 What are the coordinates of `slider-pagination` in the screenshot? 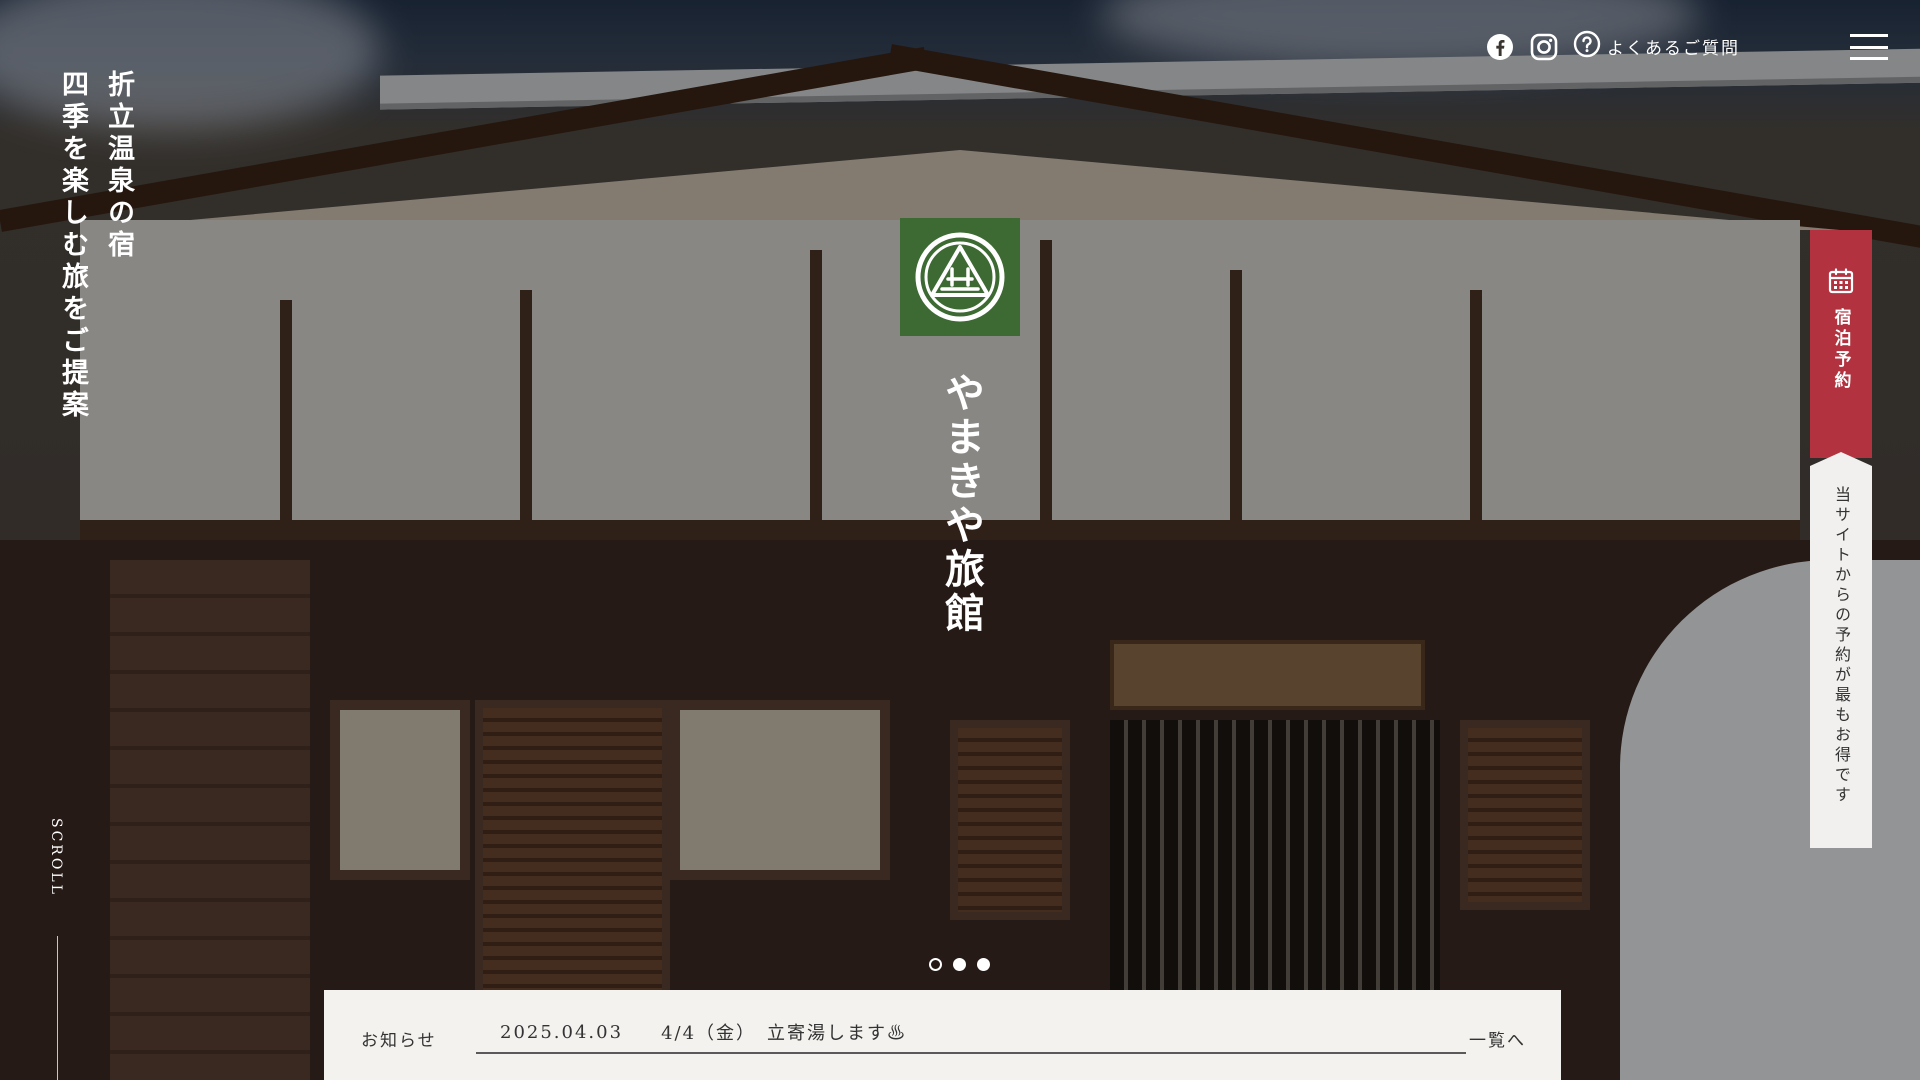 It's located at (959, 964).